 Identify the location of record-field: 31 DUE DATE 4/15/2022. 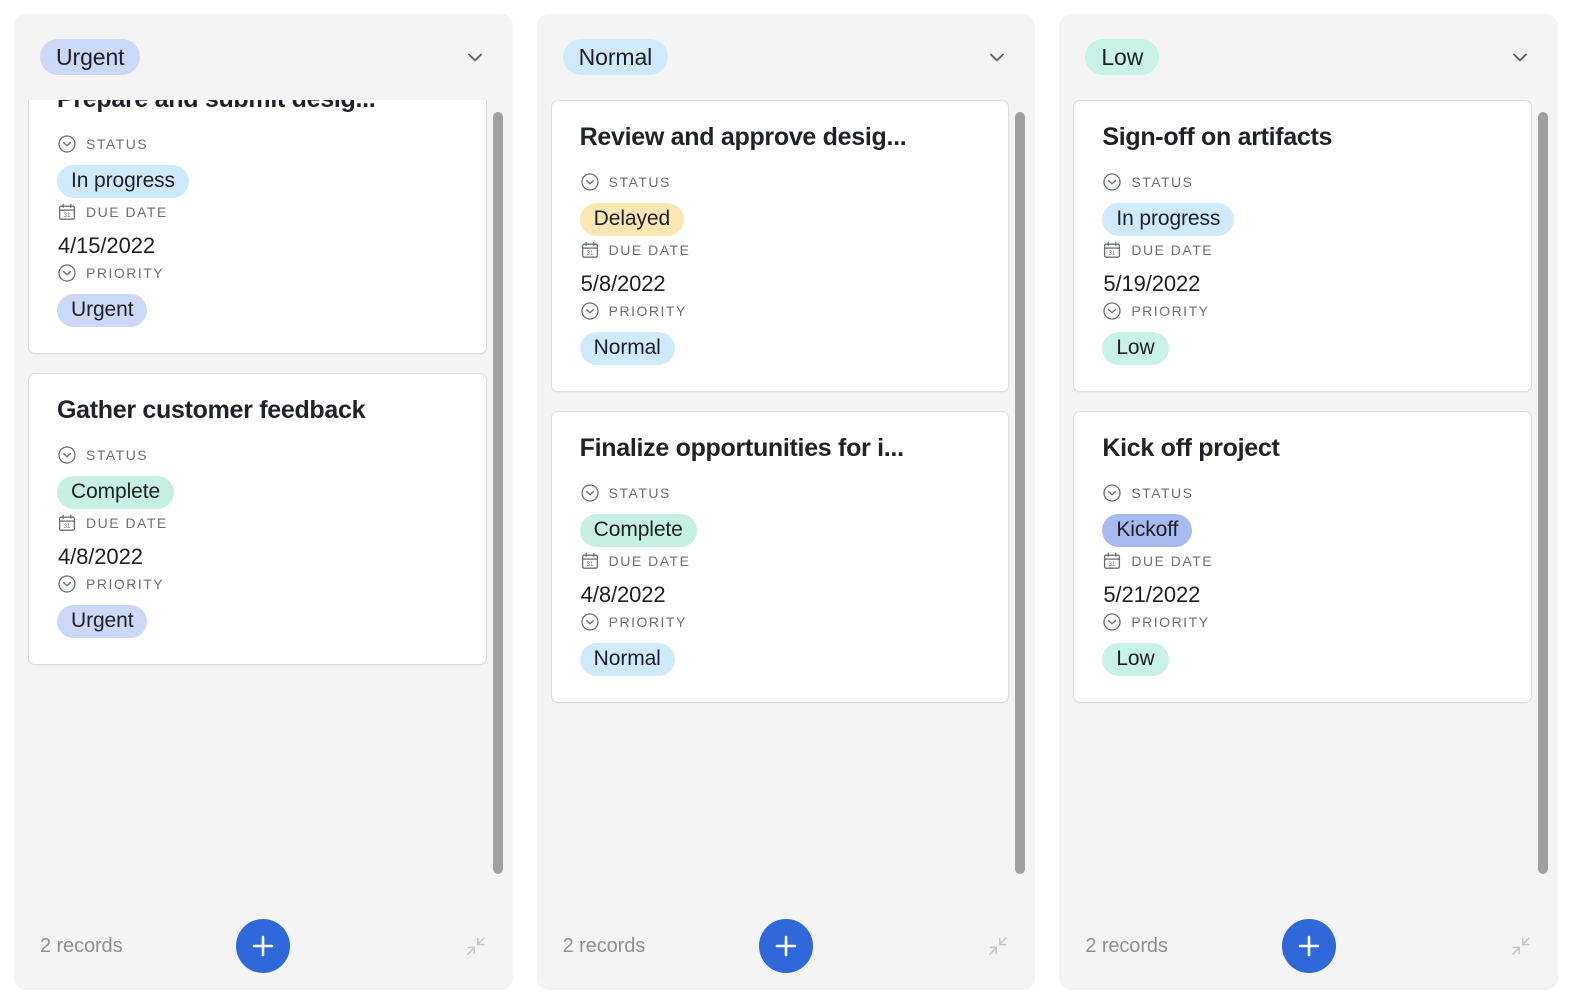
(257, 230).